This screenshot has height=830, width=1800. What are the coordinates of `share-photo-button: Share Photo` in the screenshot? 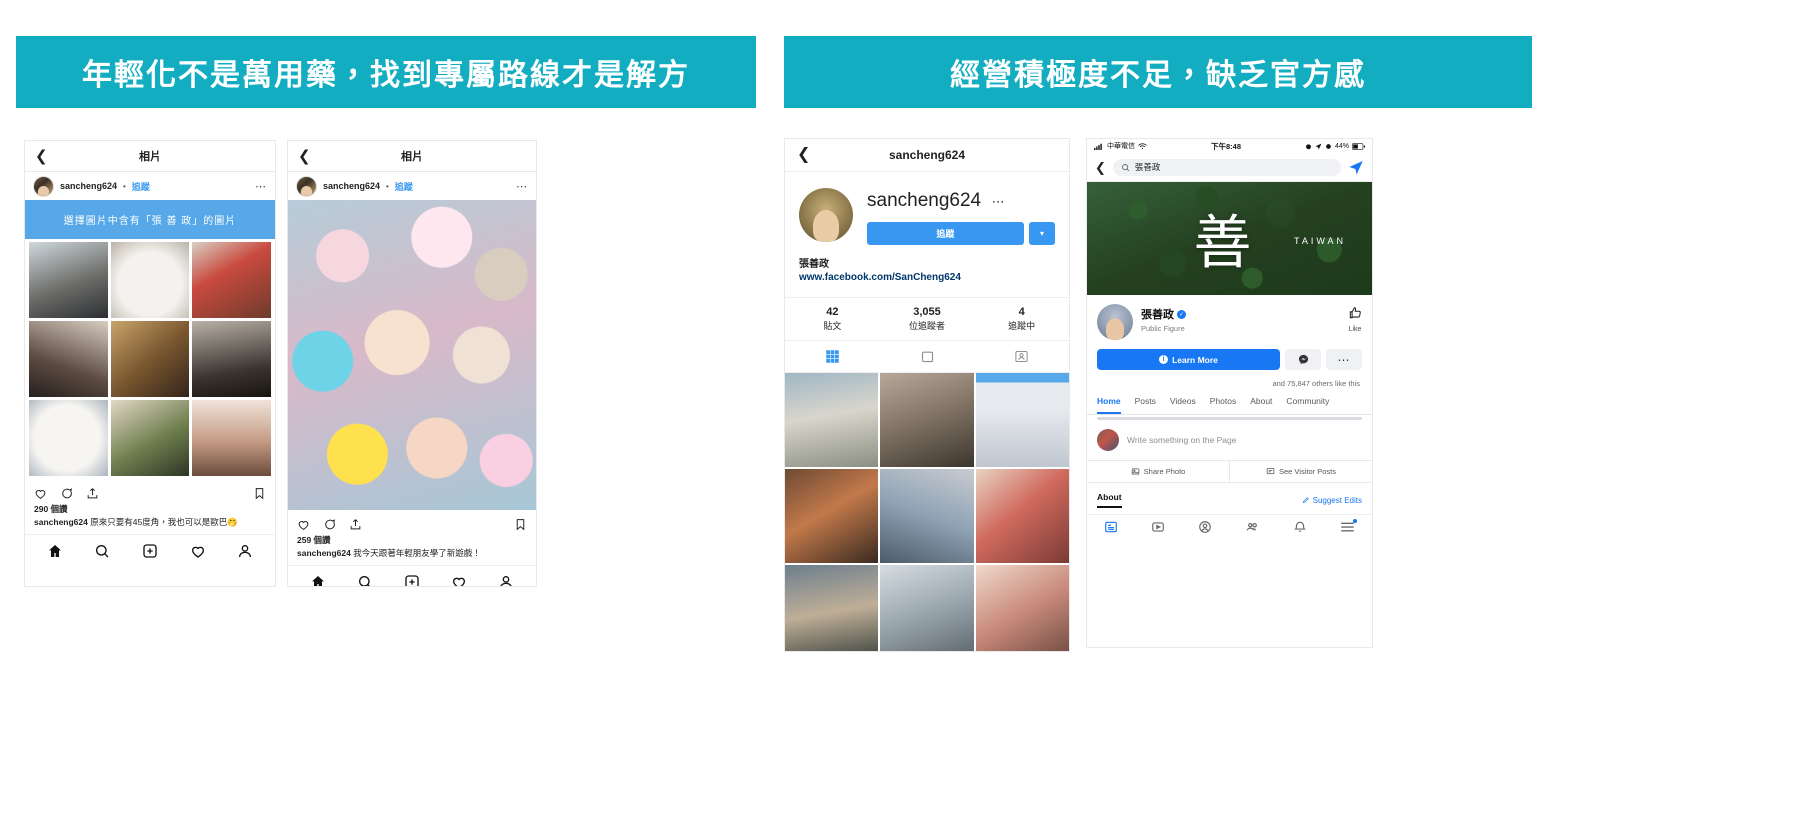 It's located at (1158, 471).